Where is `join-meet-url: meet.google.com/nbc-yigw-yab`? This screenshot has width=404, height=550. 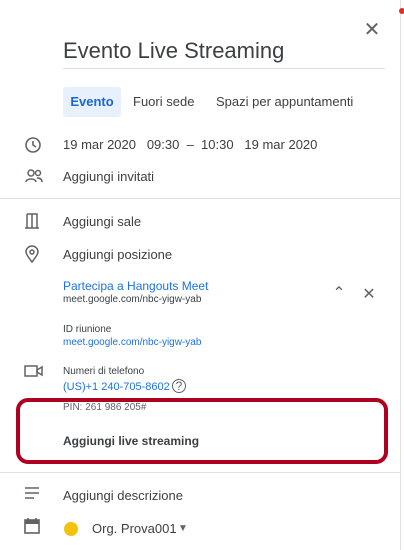
join-meet-url: meet.google.com/nbc-yigw-yab is located at coordinates (132, 299).